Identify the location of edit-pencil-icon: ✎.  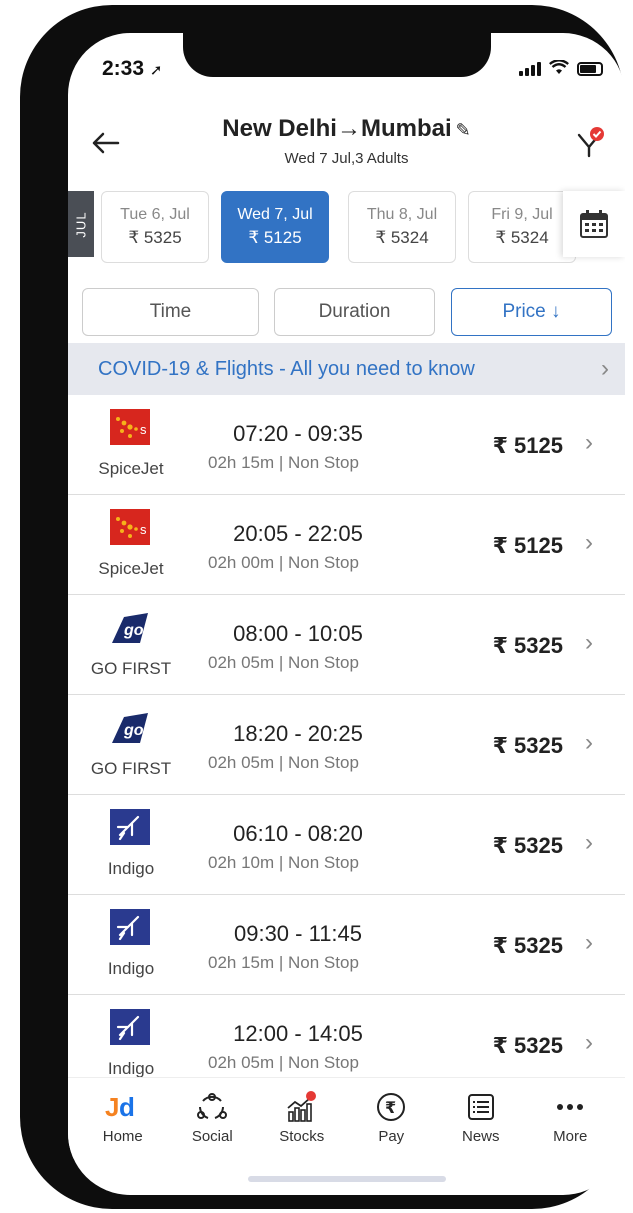
(463, 130).